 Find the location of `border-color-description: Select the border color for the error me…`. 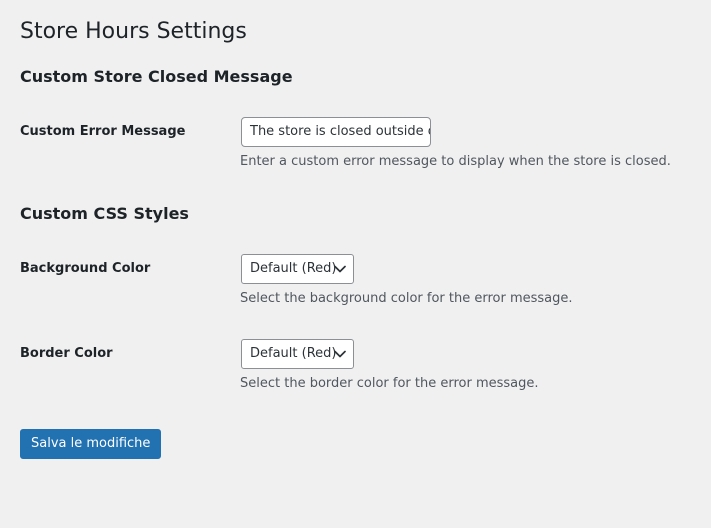

border-color-description: Select the border color for the error me… is located at coordinates (389, 383).